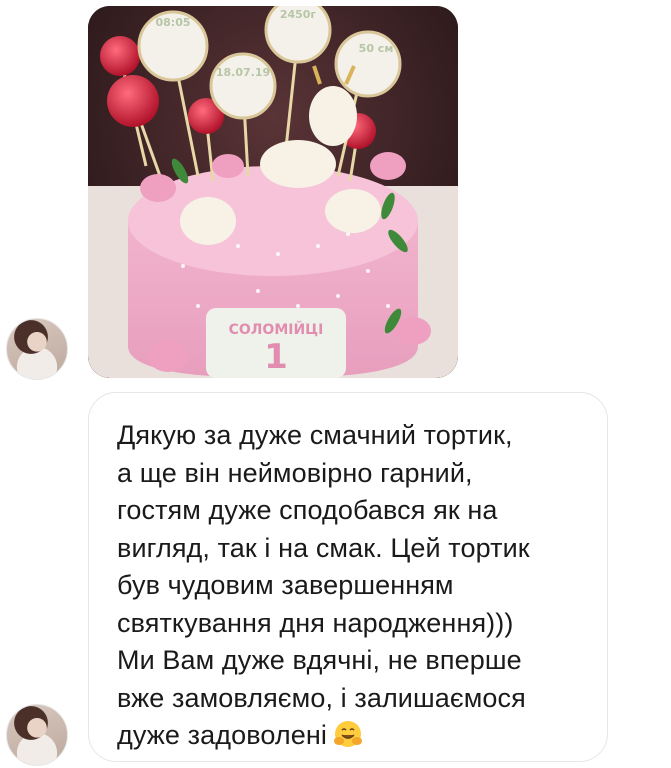 The height and width of the screenshot is (768, 671). Describe the element at coordinates (276, 329) in the screenshot. I see `plaque-name: СОЛОМІЙЦІ` at that location.